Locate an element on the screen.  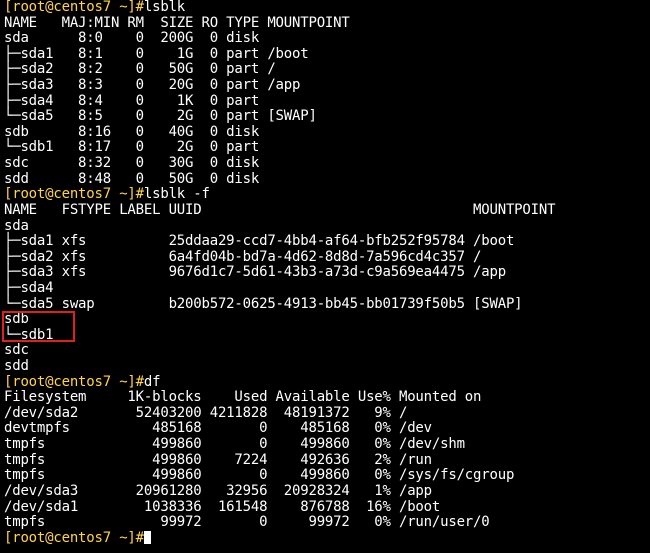
output-line: /dev/sda2 52403200 4211828 48191372 9% / is located at coordinates (327, 413).